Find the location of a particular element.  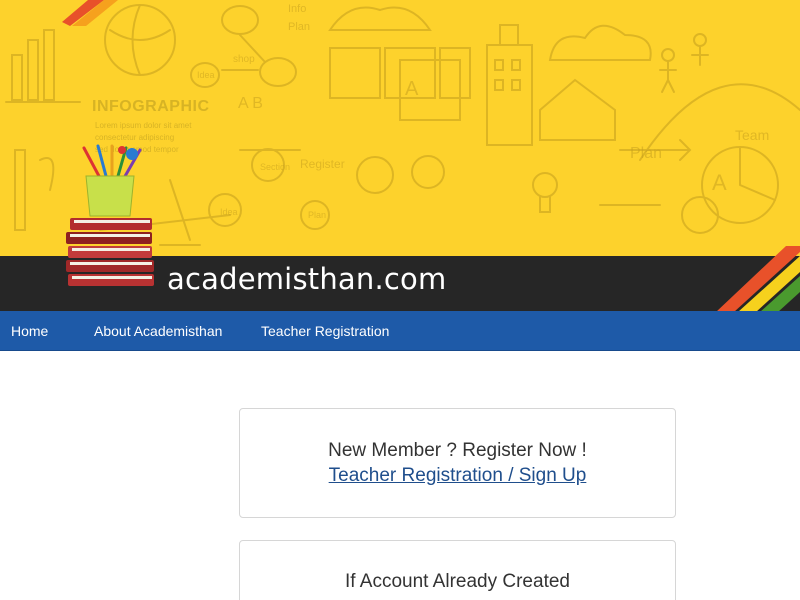

teacher-signup-link: Teacher Registration / Sign Up is located at coordinates (457, 476).